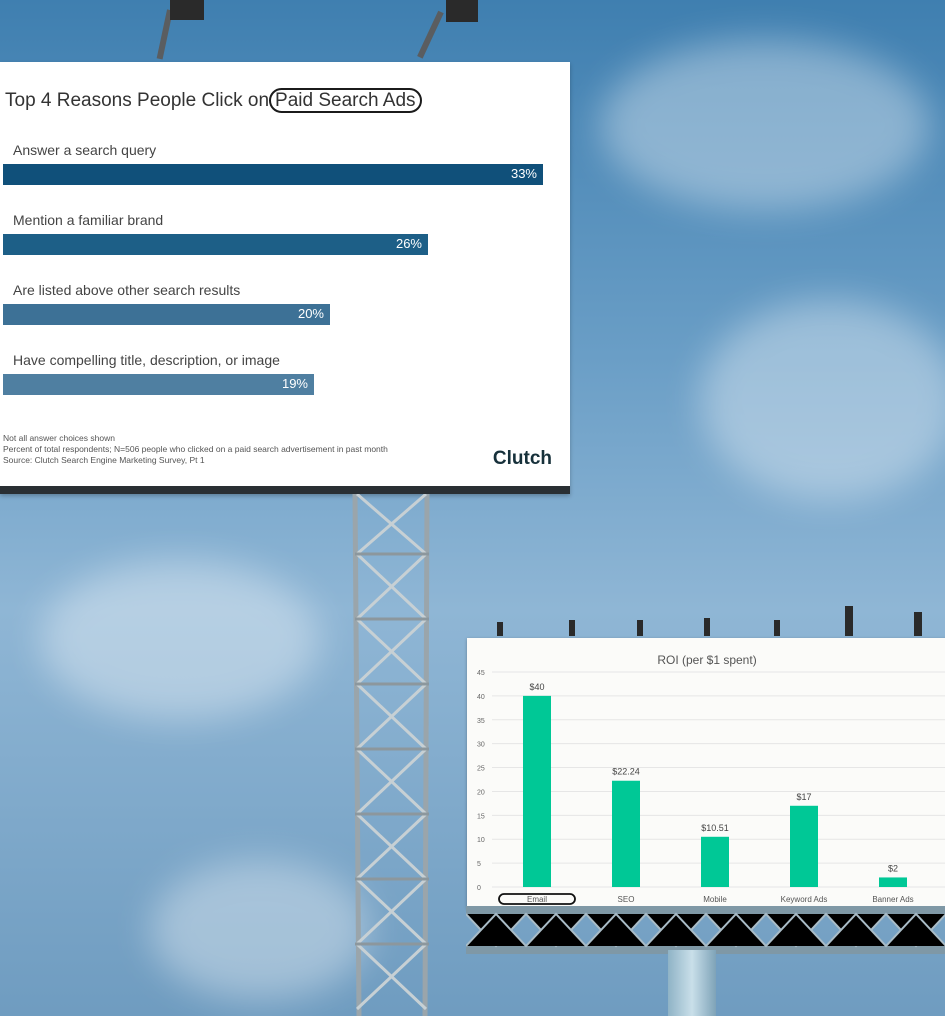 This screenshot has width=945, height=1016. What do you see at coordinates (523, 173) in the screenshot?
I see `bar-value-label: 33%` at bounding box center [523, 173].